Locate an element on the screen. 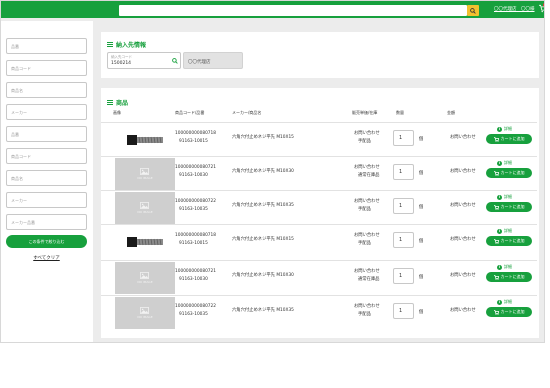 This screenshot has height=388, width=550. list-icon is located at coordinates (110, 102).